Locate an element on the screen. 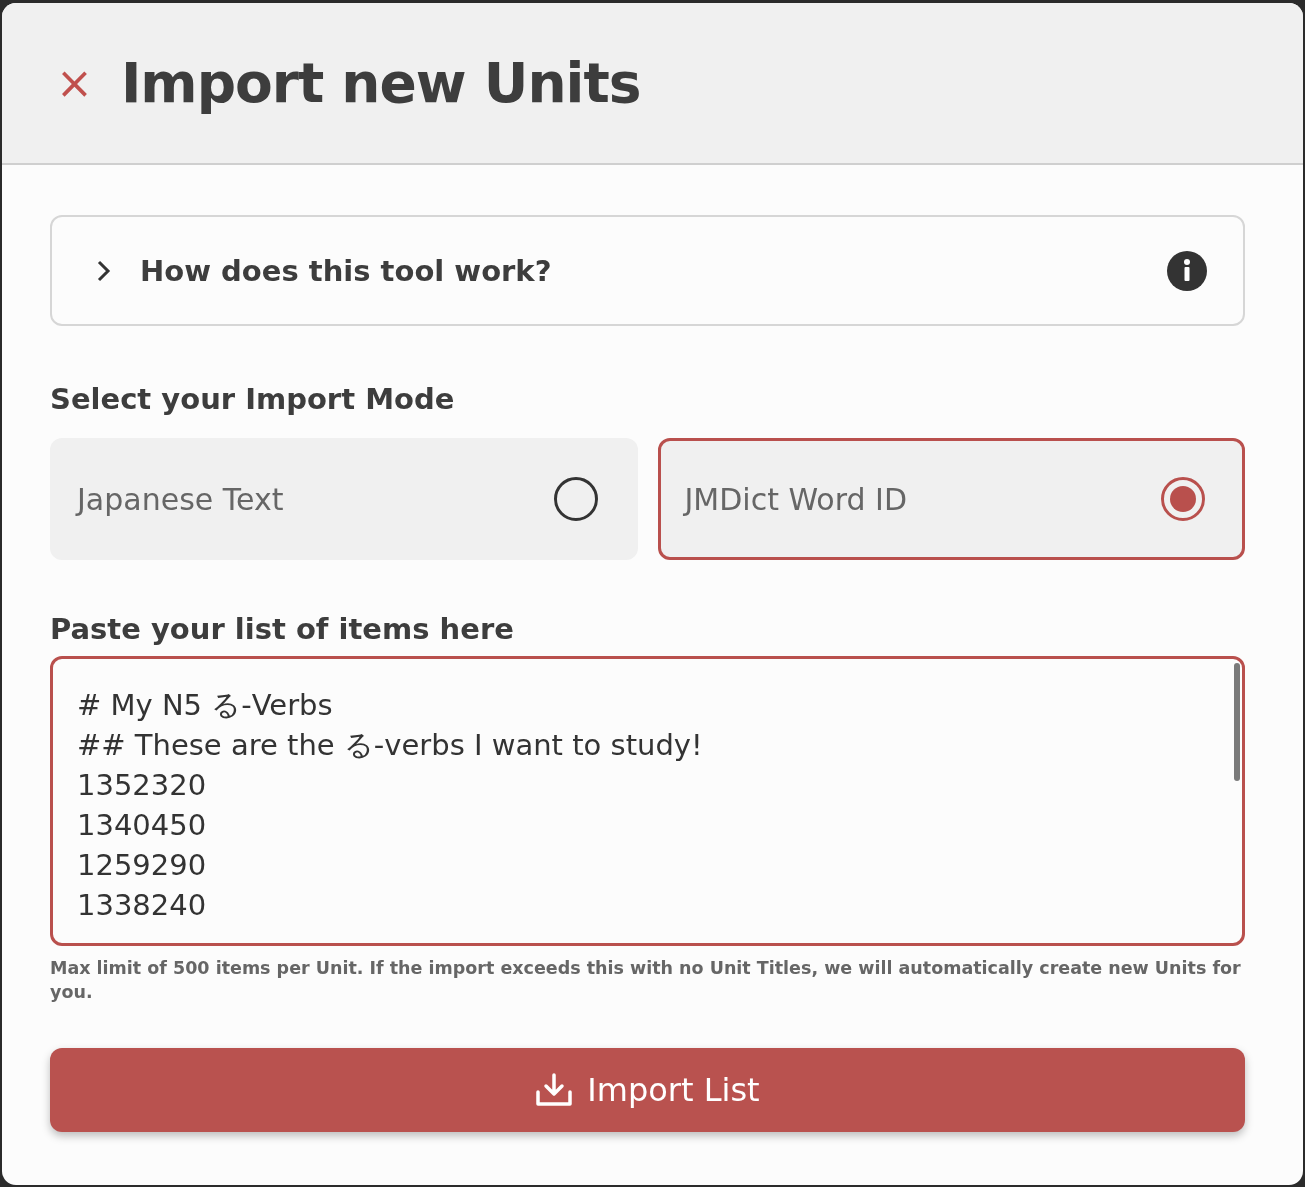 The height and width of the screenshot is (1187, 1305). help-accordion: How does this tool work? is located at coordinates (647, 270).